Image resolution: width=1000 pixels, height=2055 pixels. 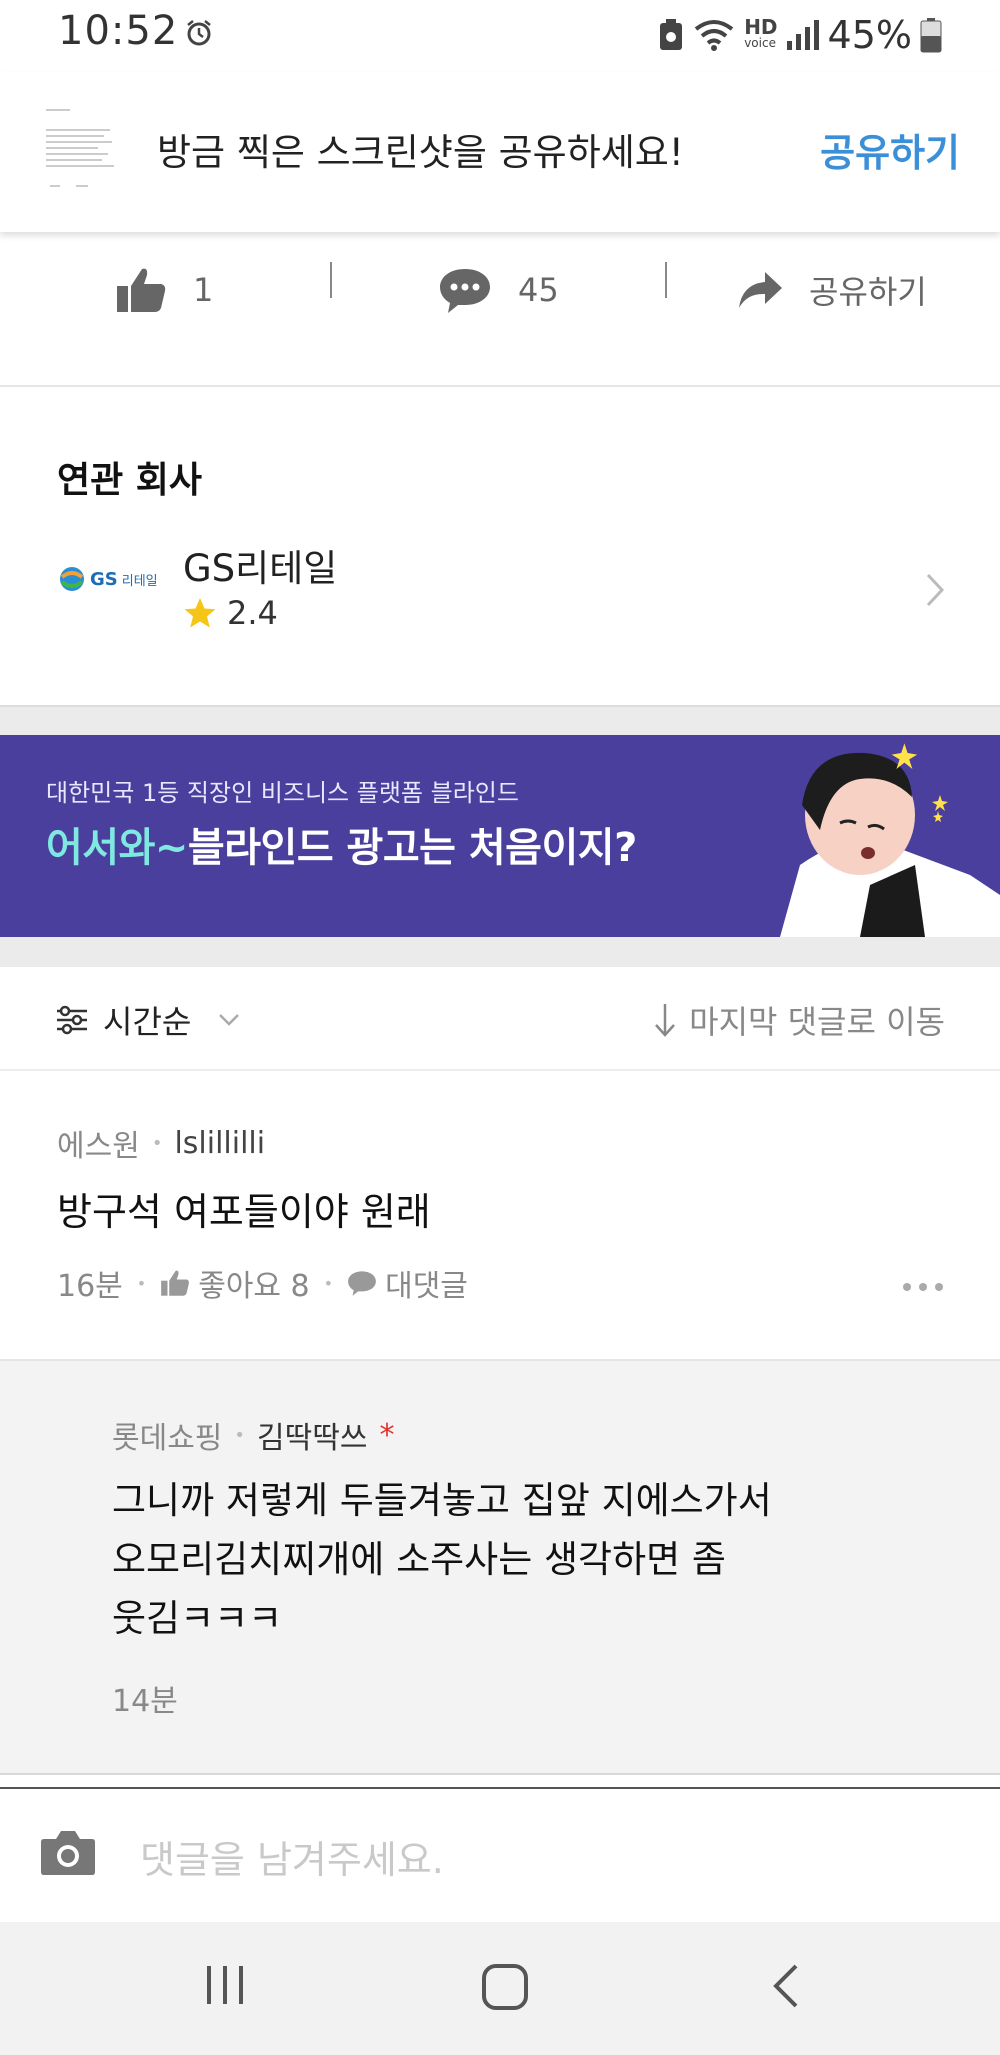 I want to click on like-count: 1, so click(x=203, y=290).